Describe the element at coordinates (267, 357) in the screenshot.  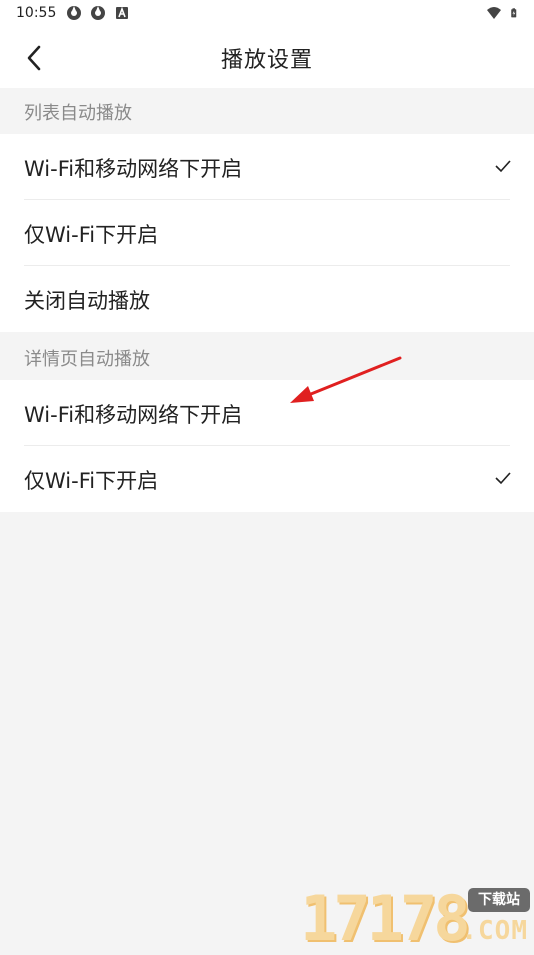
I see `section-header-detail-autoplay: 详情页自动播放` at that location.